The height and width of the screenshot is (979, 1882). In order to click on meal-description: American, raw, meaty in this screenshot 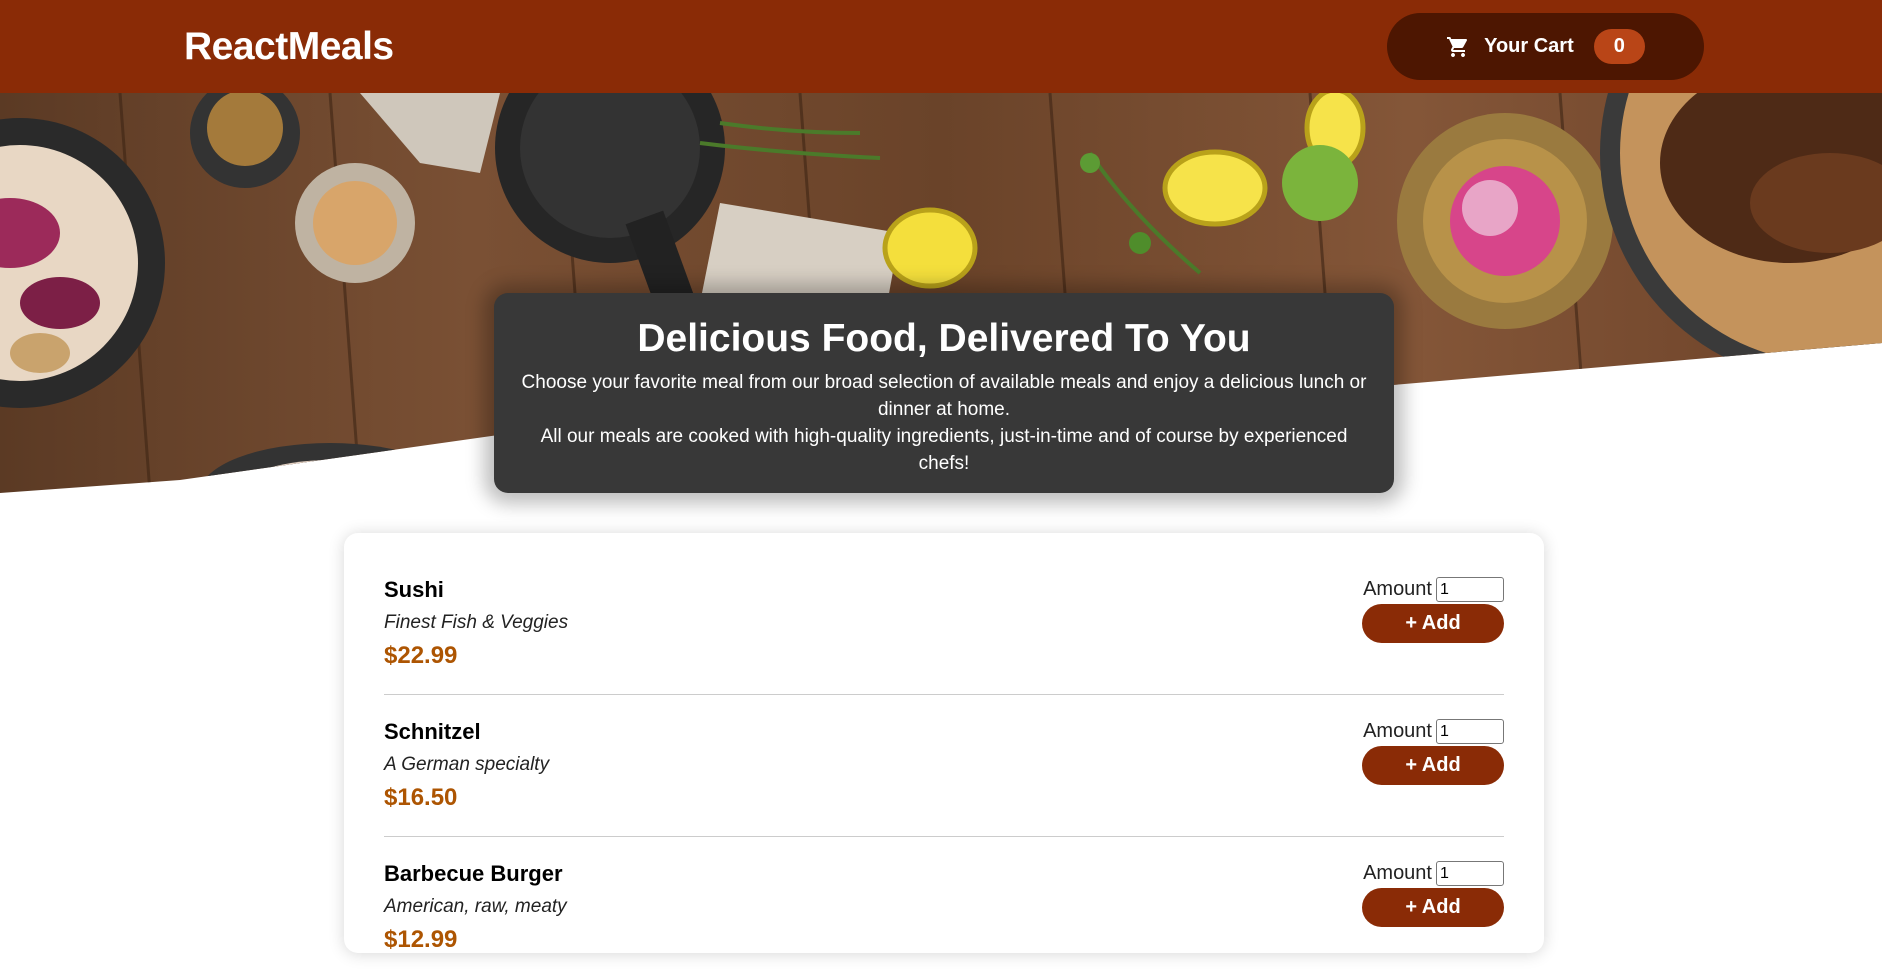, I will do `click(475, 906)`.